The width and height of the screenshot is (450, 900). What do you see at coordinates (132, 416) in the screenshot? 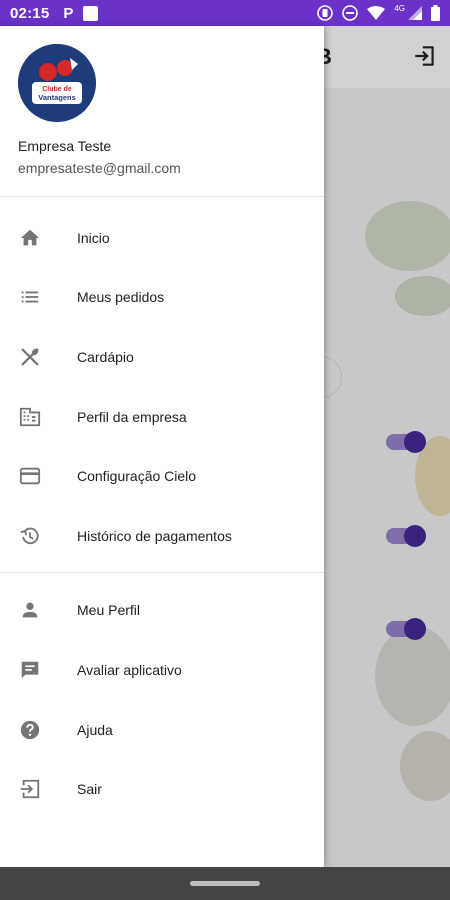
I see `menu-label: Perfil da empresa` at bounding box center [132, 416].